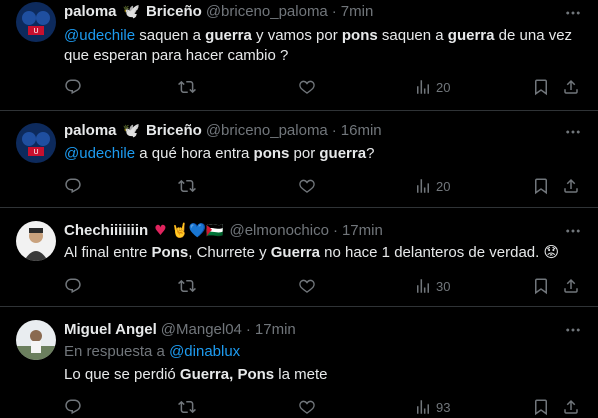 The height and width of the screenshot is (418, 598). I want to click on tweet-time: 16min, so click(361, 131).